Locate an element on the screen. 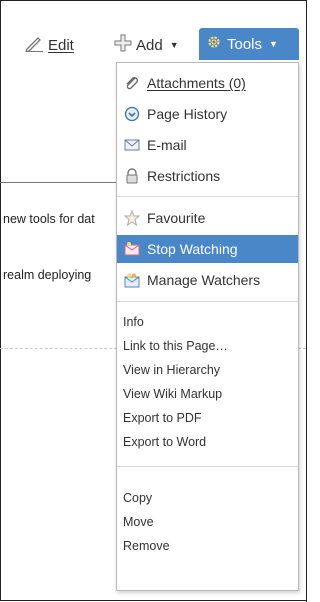 The image size is (320, 602). menu-item-view-wiki-markup: View Wiki Markup is located at coordinates (207, 394).